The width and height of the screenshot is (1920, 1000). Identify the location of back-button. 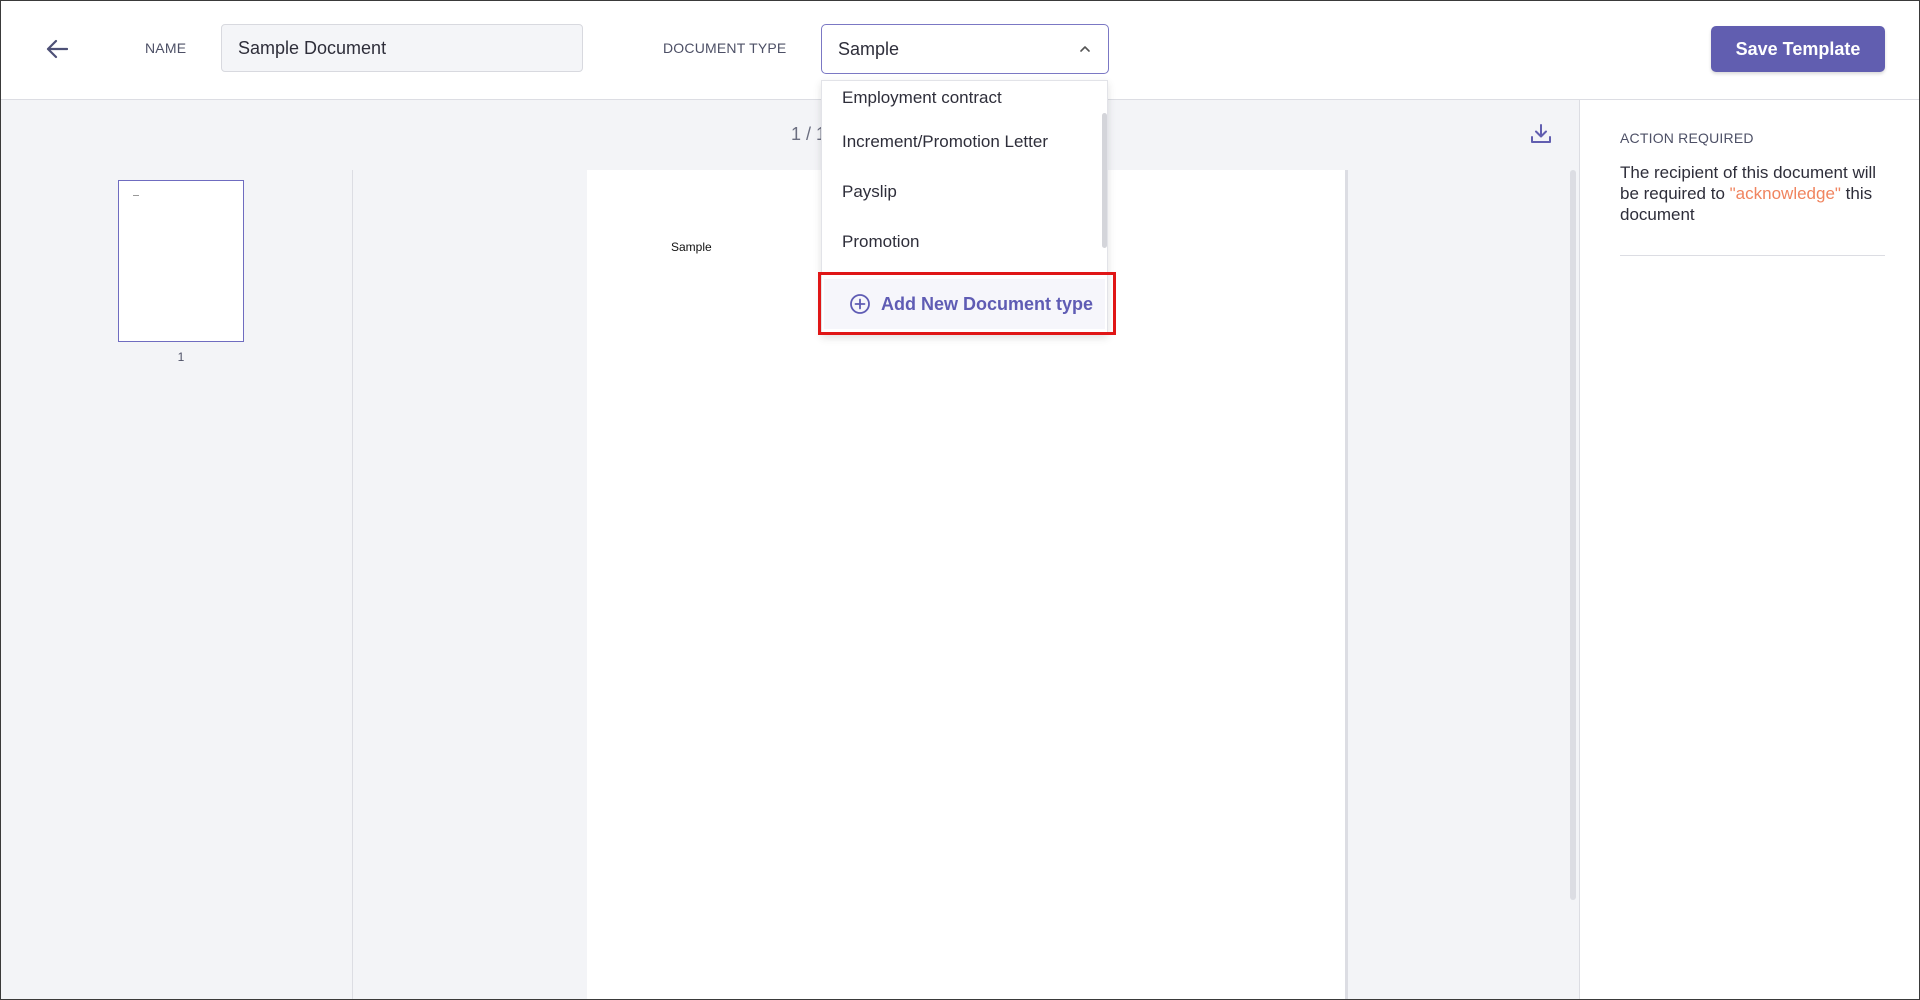
(57, 49).